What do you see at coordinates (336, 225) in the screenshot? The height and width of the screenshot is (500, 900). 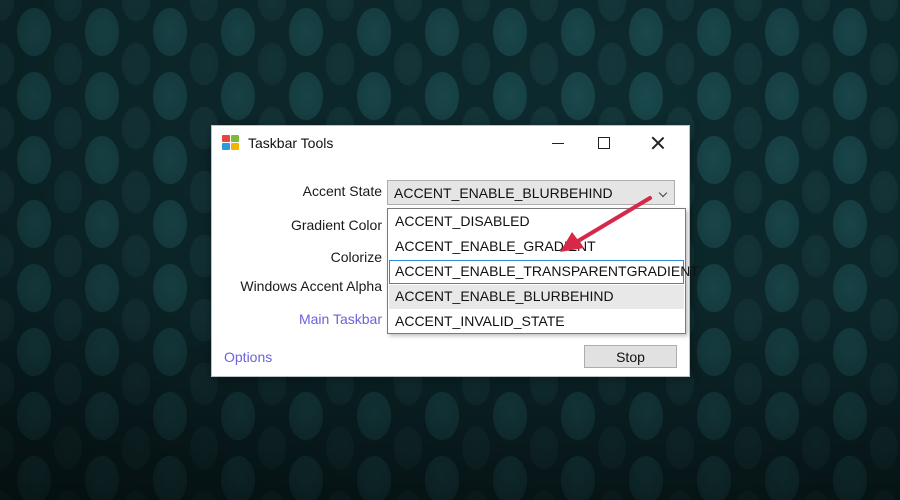 I see `gradient-color-label: Gradient Color` at bounding box center [336, 225].